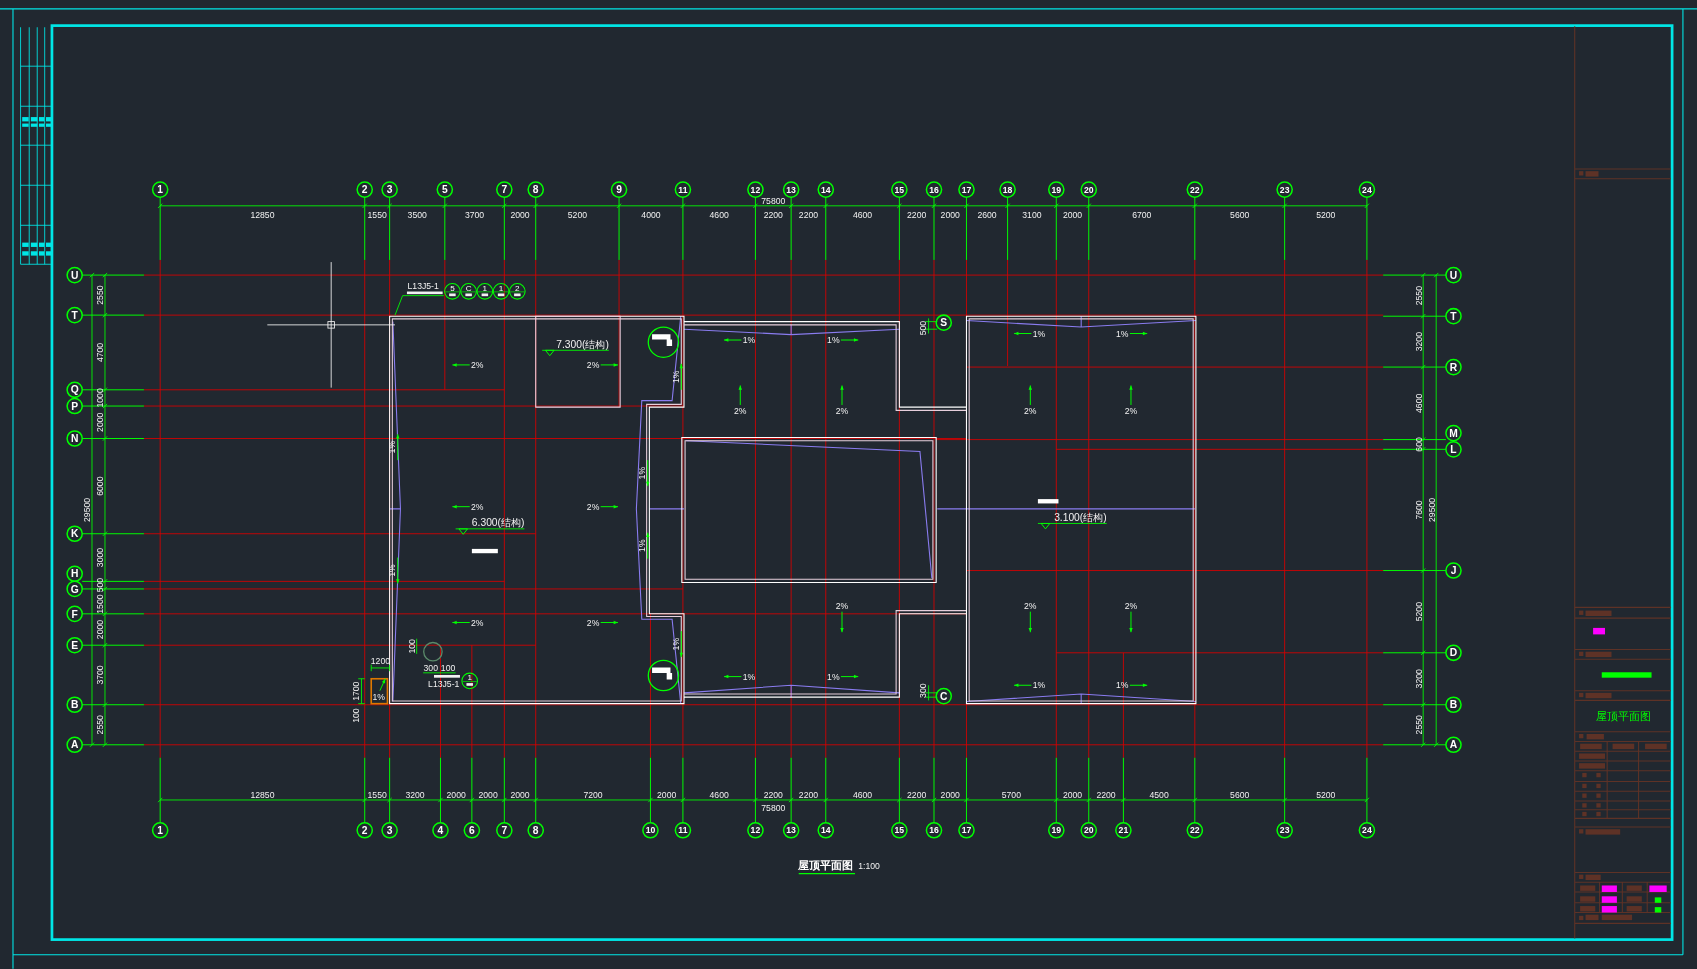 The image size is (1697, 969). Describe the element at coordinates (1418, 510) in the screenshot. I see `dimension-text: 7600` at that location.